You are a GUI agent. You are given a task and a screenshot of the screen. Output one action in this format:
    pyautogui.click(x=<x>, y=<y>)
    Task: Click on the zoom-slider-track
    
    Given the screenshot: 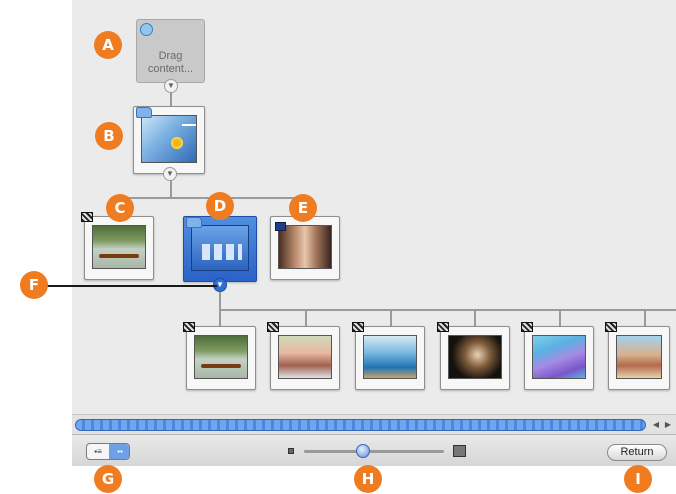 What is the action you would take?
    pyautogui.click(x=374, y=451)
    